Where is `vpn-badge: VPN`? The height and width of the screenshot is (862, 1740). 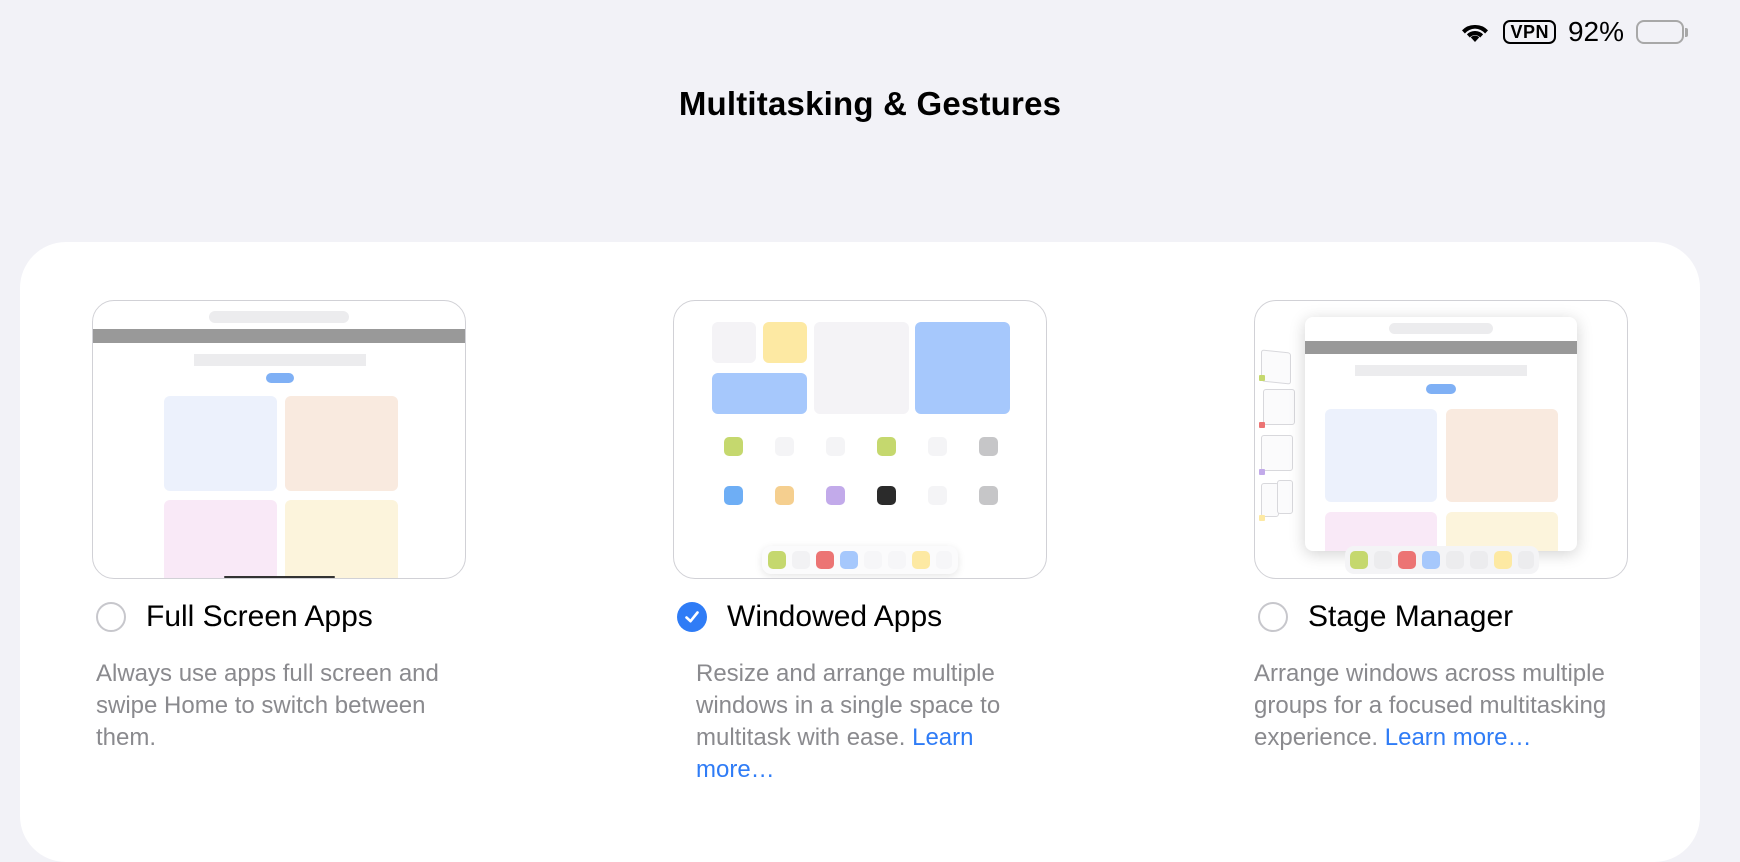 vpn-badge: VPN is located at coordinates (1529, 32).